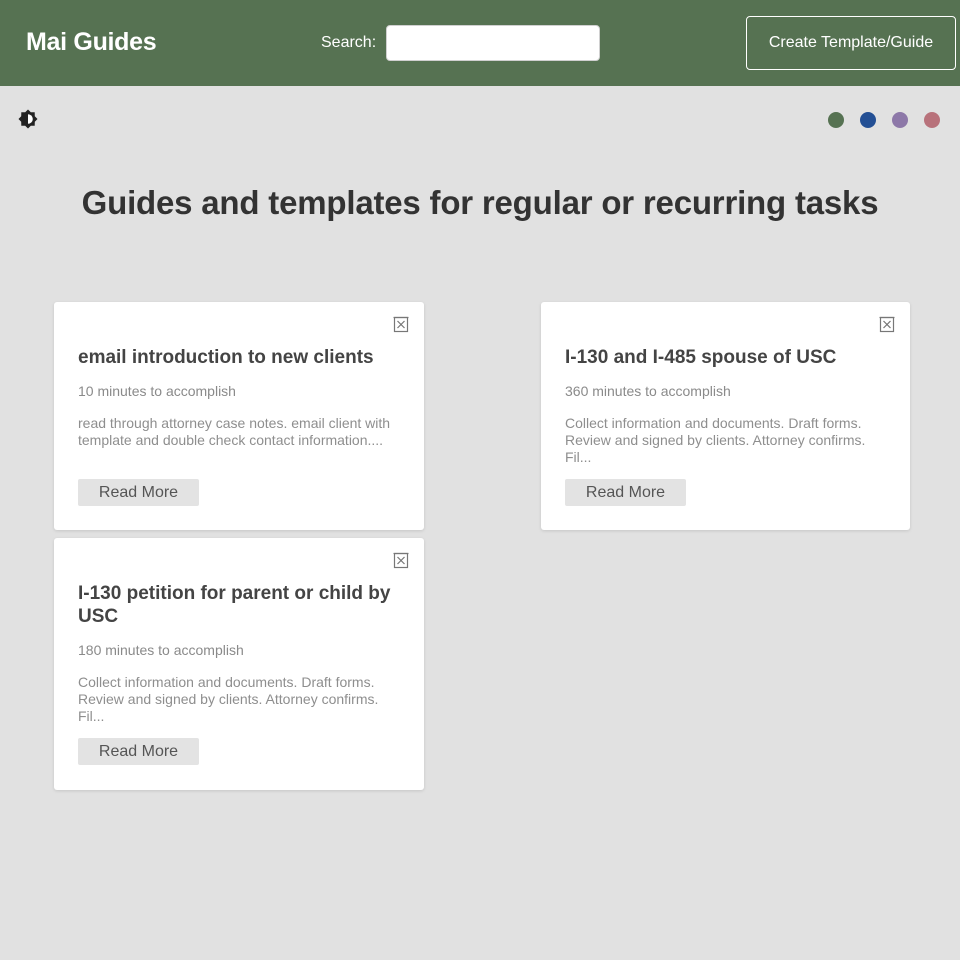  What do you see at coordinates (157, 391) in the screenshot?
I see `card-time: 10 minutes to accomplish` at bounding box center [157, 391].